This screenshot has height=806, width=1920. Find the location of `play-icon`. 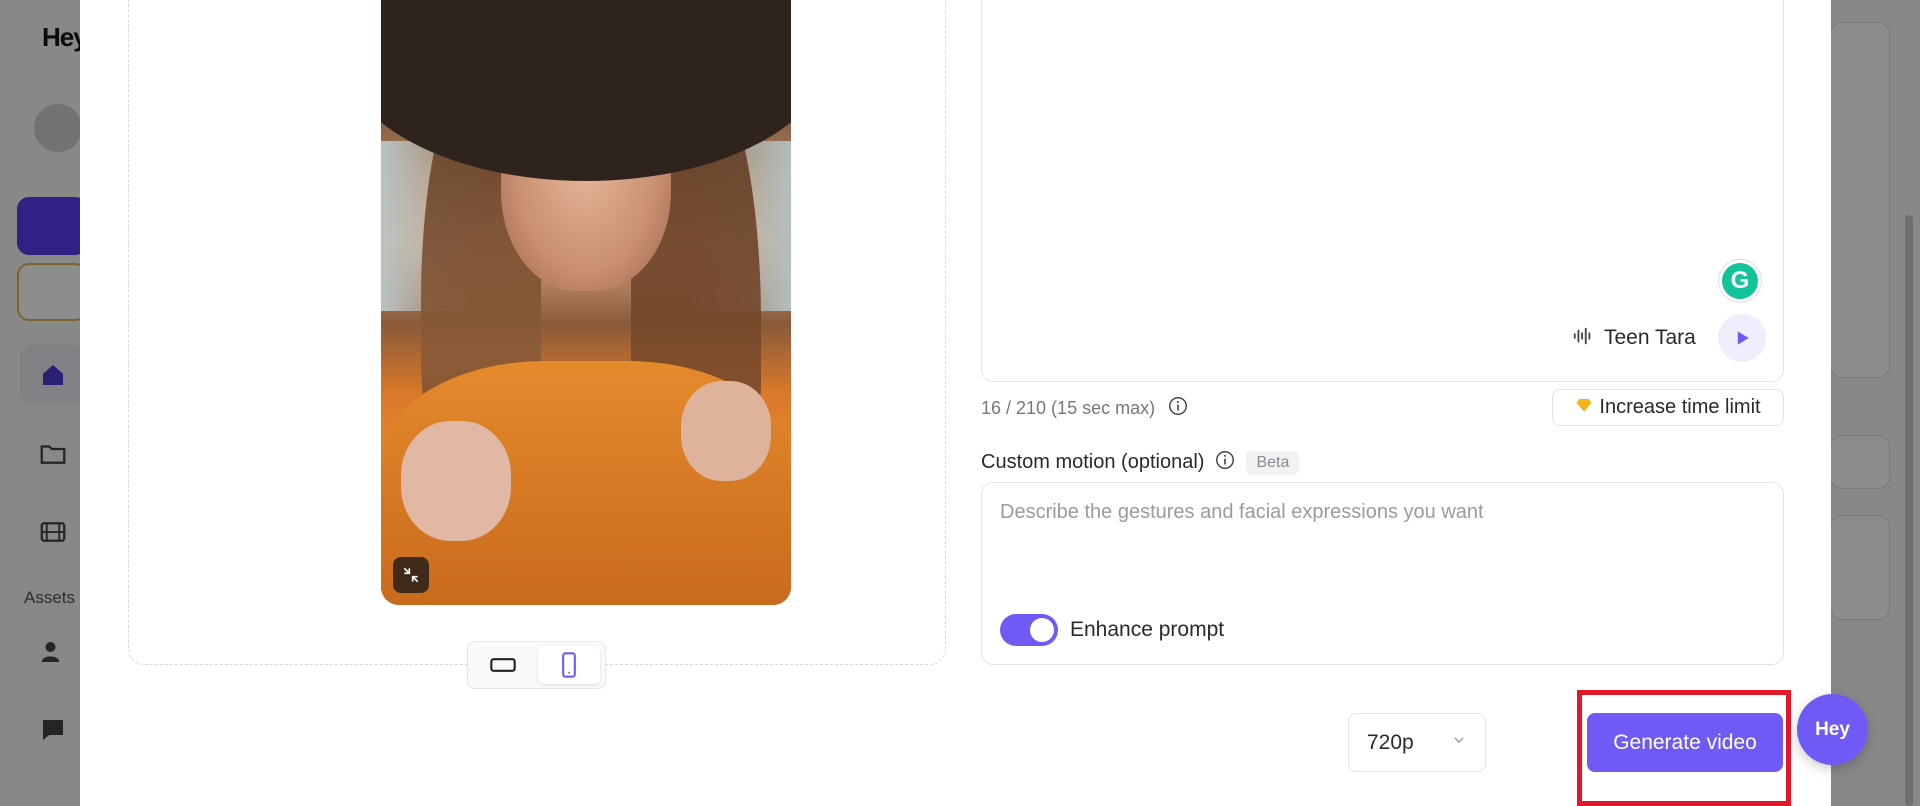

play-icon is located at coordinates (1743, 338).